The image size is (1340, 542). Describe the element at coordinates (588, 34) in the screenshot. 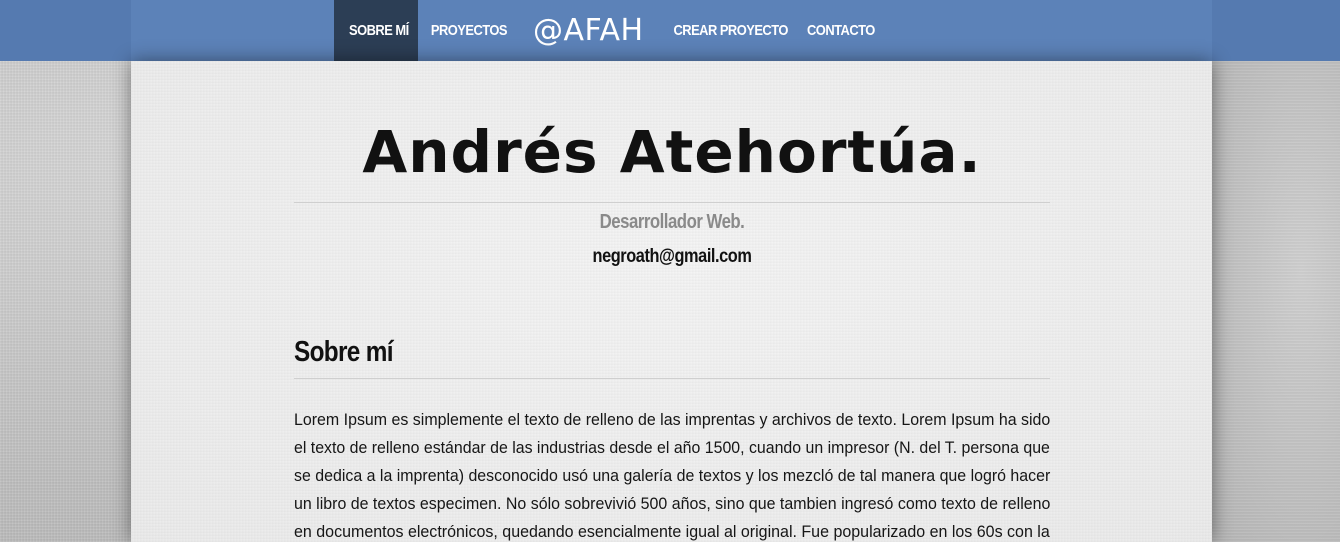

I see `site-logo: @AFAH` at that location.